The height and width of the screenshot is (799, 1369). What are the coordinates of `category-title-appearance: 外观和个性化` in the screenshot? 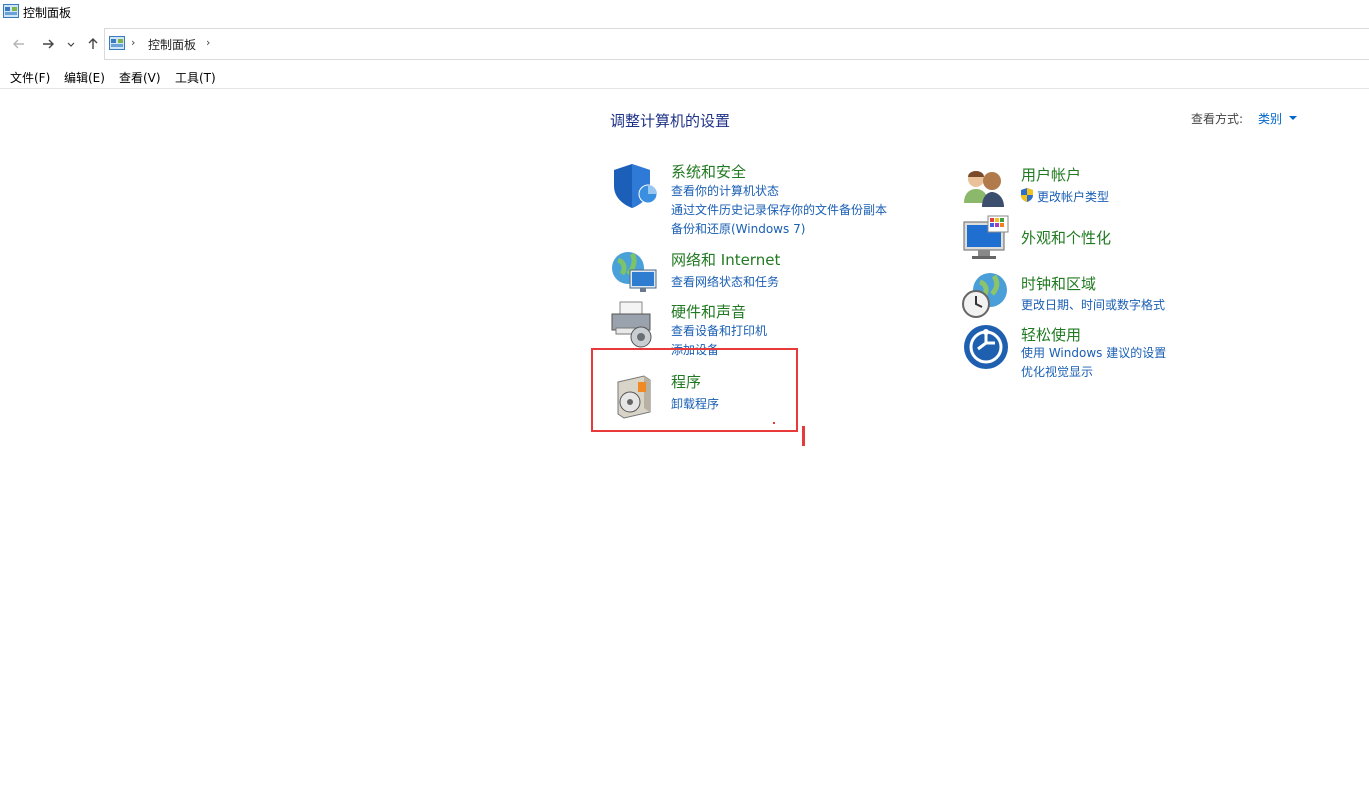 It's located at (1066, 237).